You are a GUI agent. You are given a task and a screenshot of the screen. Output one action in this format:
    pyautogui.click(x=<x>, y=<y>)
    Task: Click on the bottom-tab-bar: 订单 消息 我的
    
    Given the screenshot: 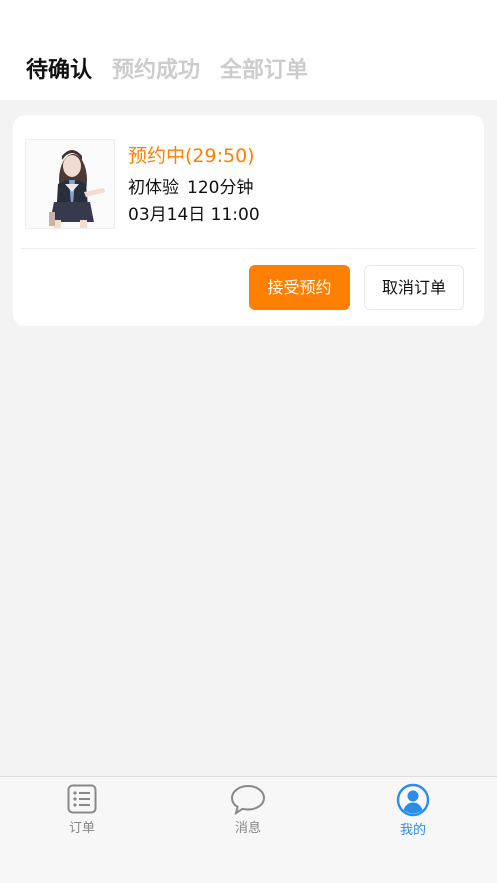 What is the action you would take?
    pyautogui.click(x=248, y=829)
    